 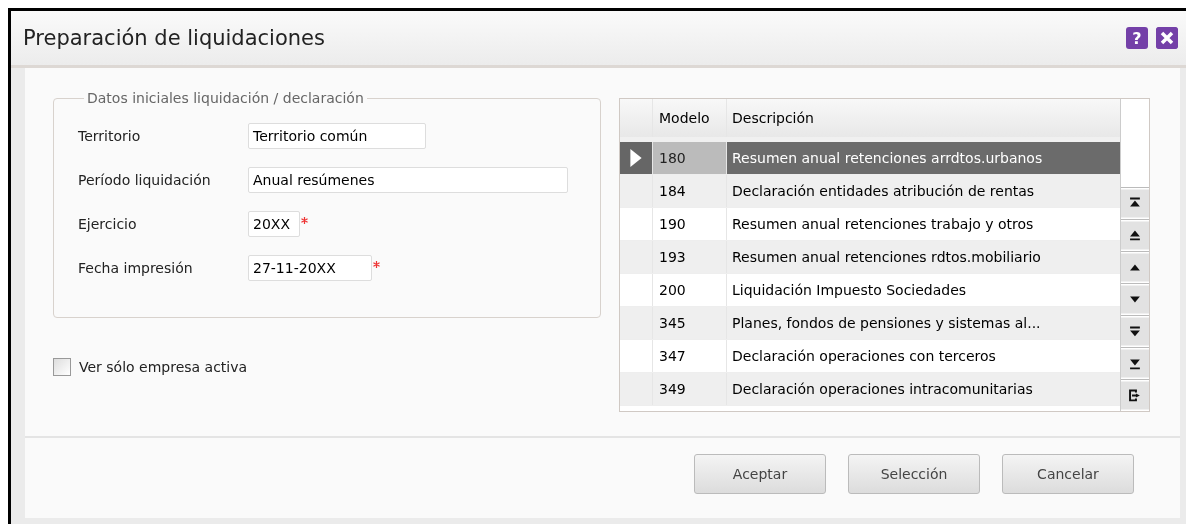 I want to click on dialog-button: Aceptar, so click(x=760, y=474).